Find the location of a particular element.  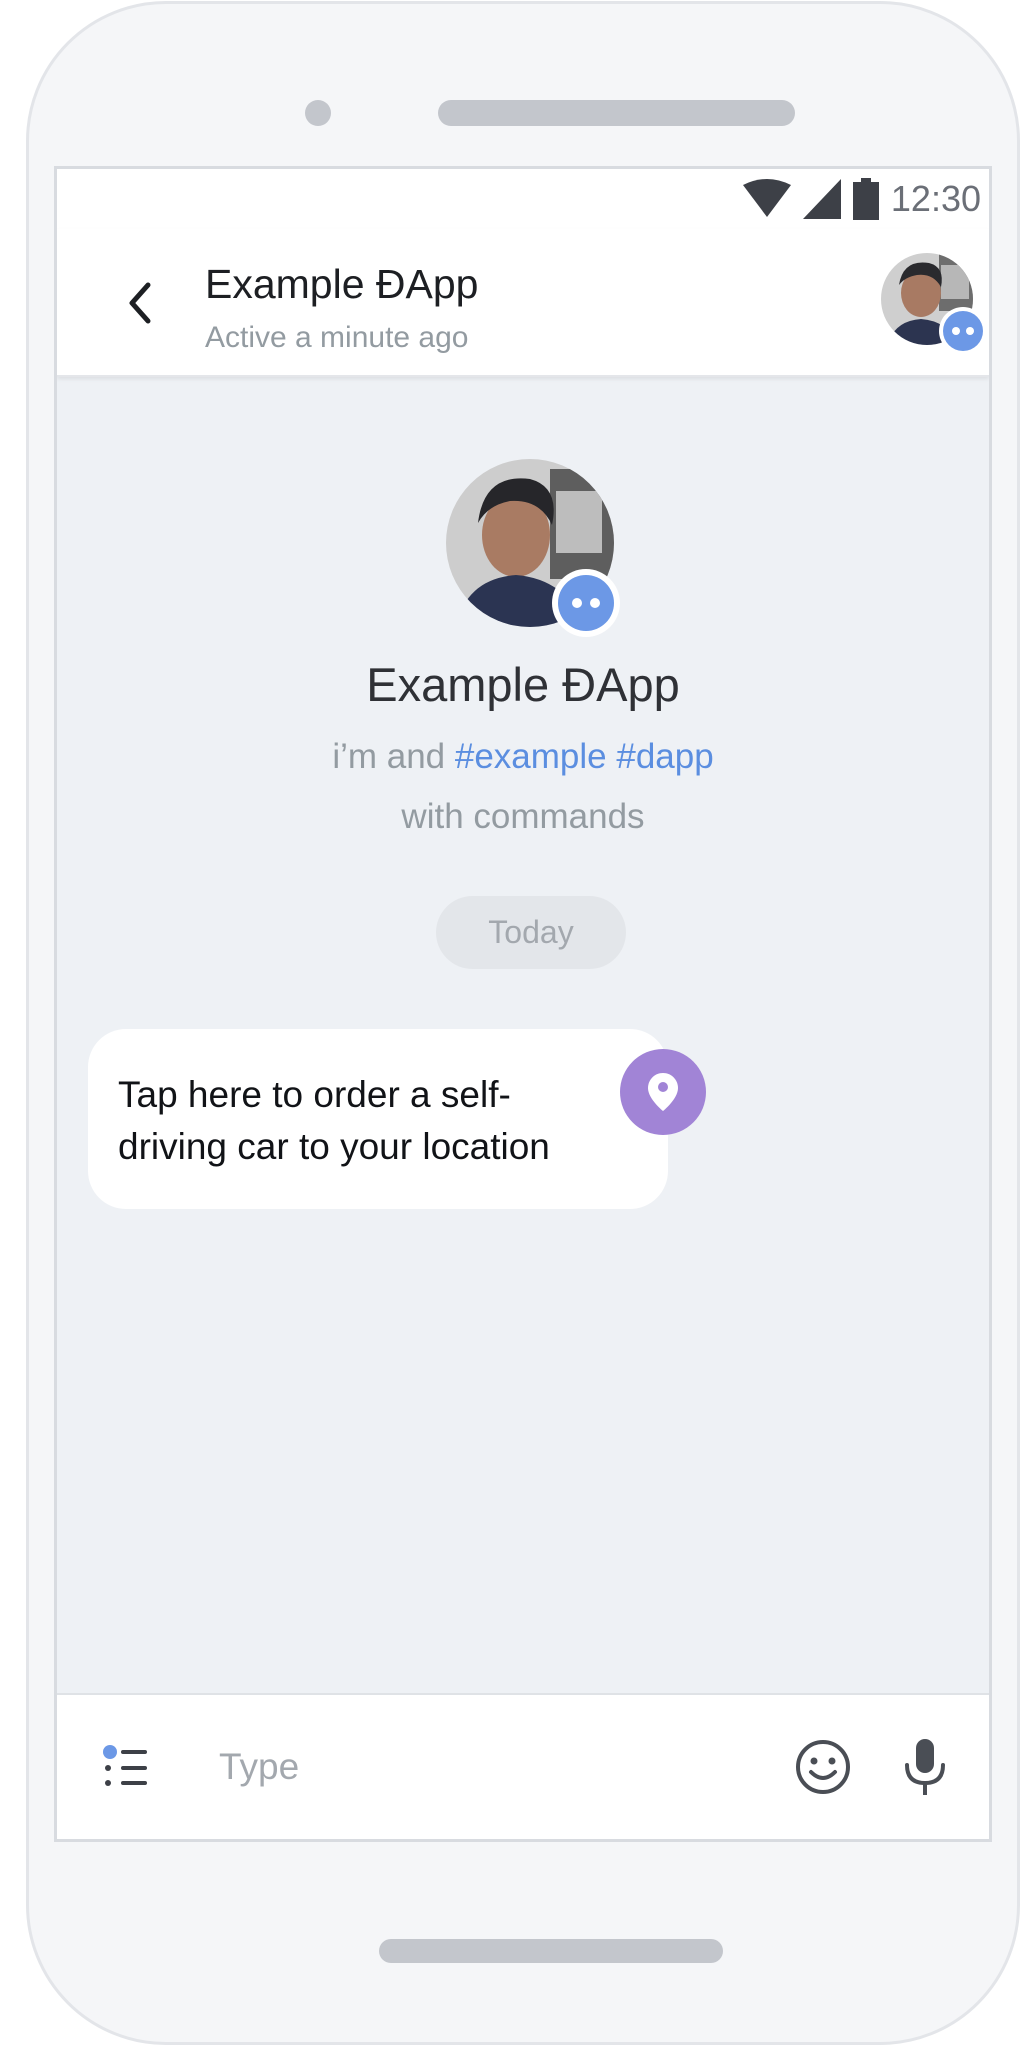

battery-icon is located at coordinates (865, 199).